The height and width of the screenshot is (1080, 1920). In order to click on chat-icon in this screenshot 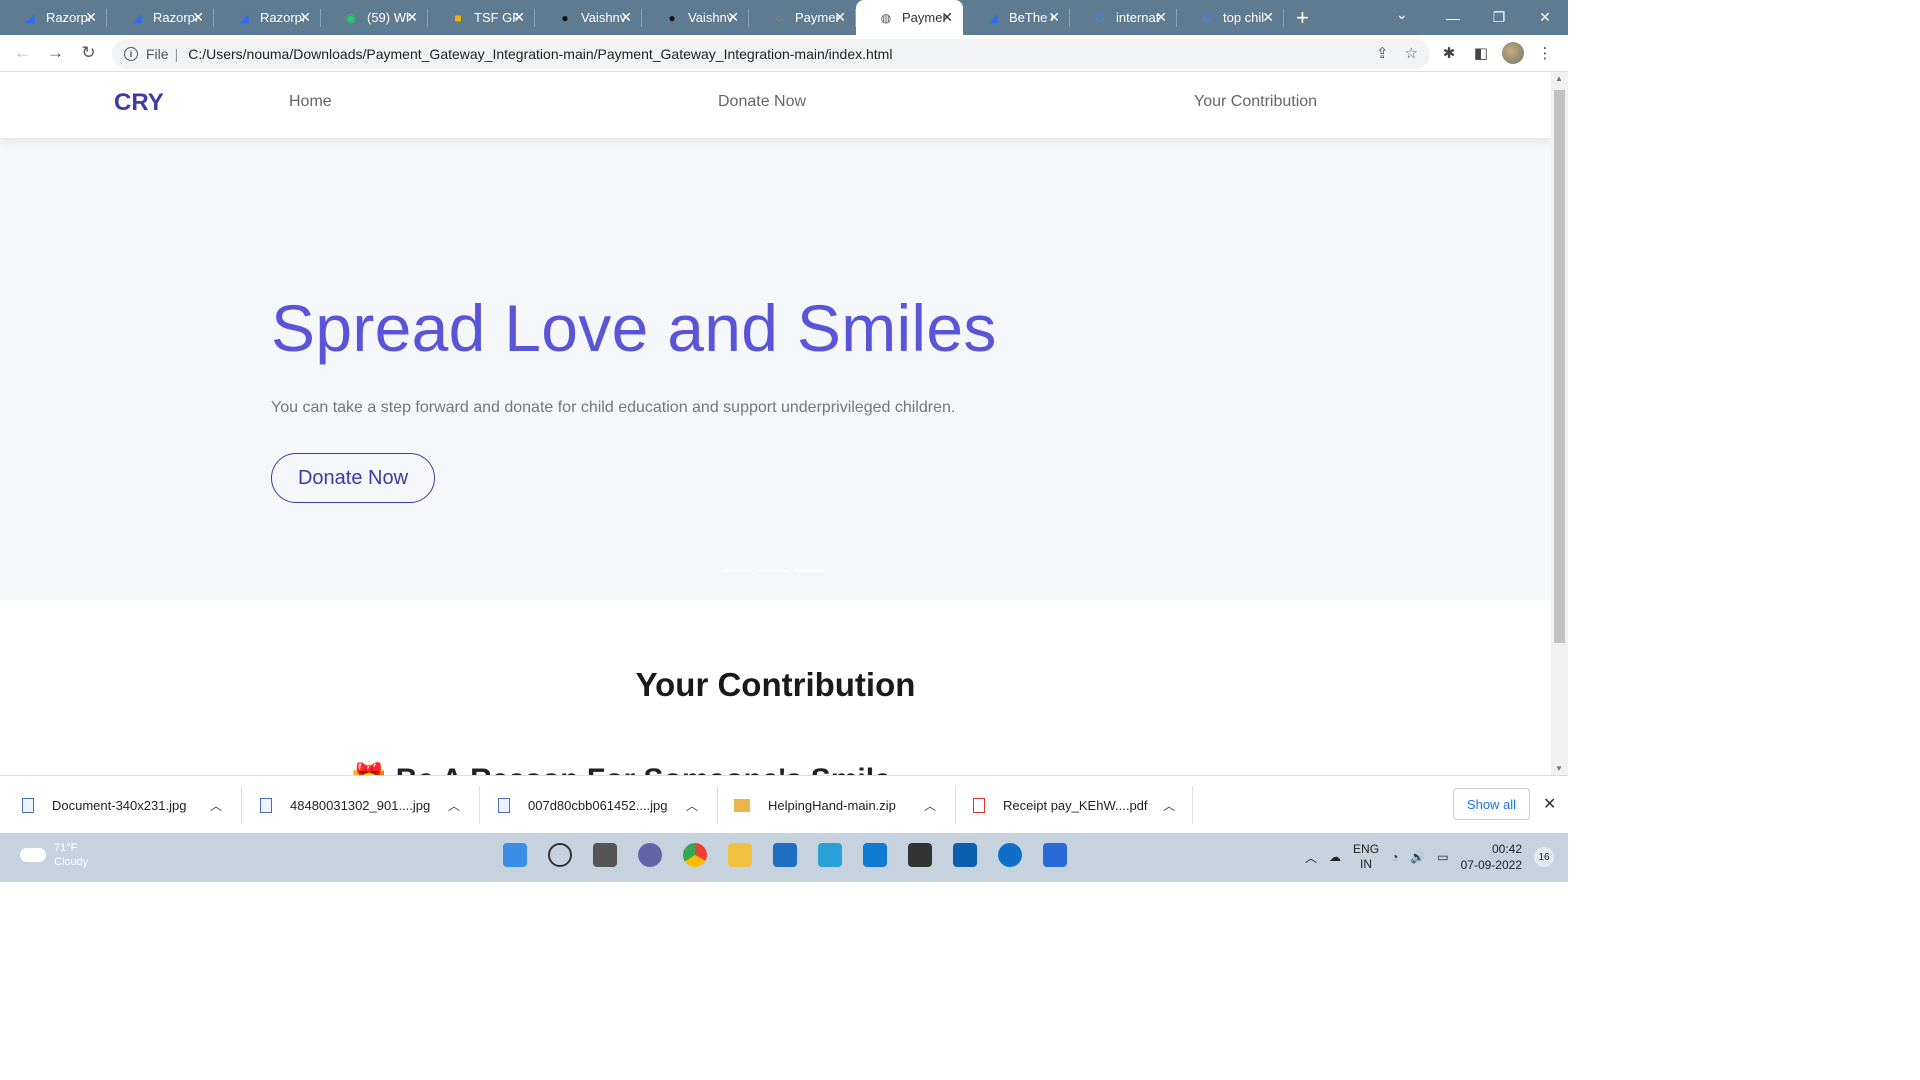, I will do `click(650, 855)`.